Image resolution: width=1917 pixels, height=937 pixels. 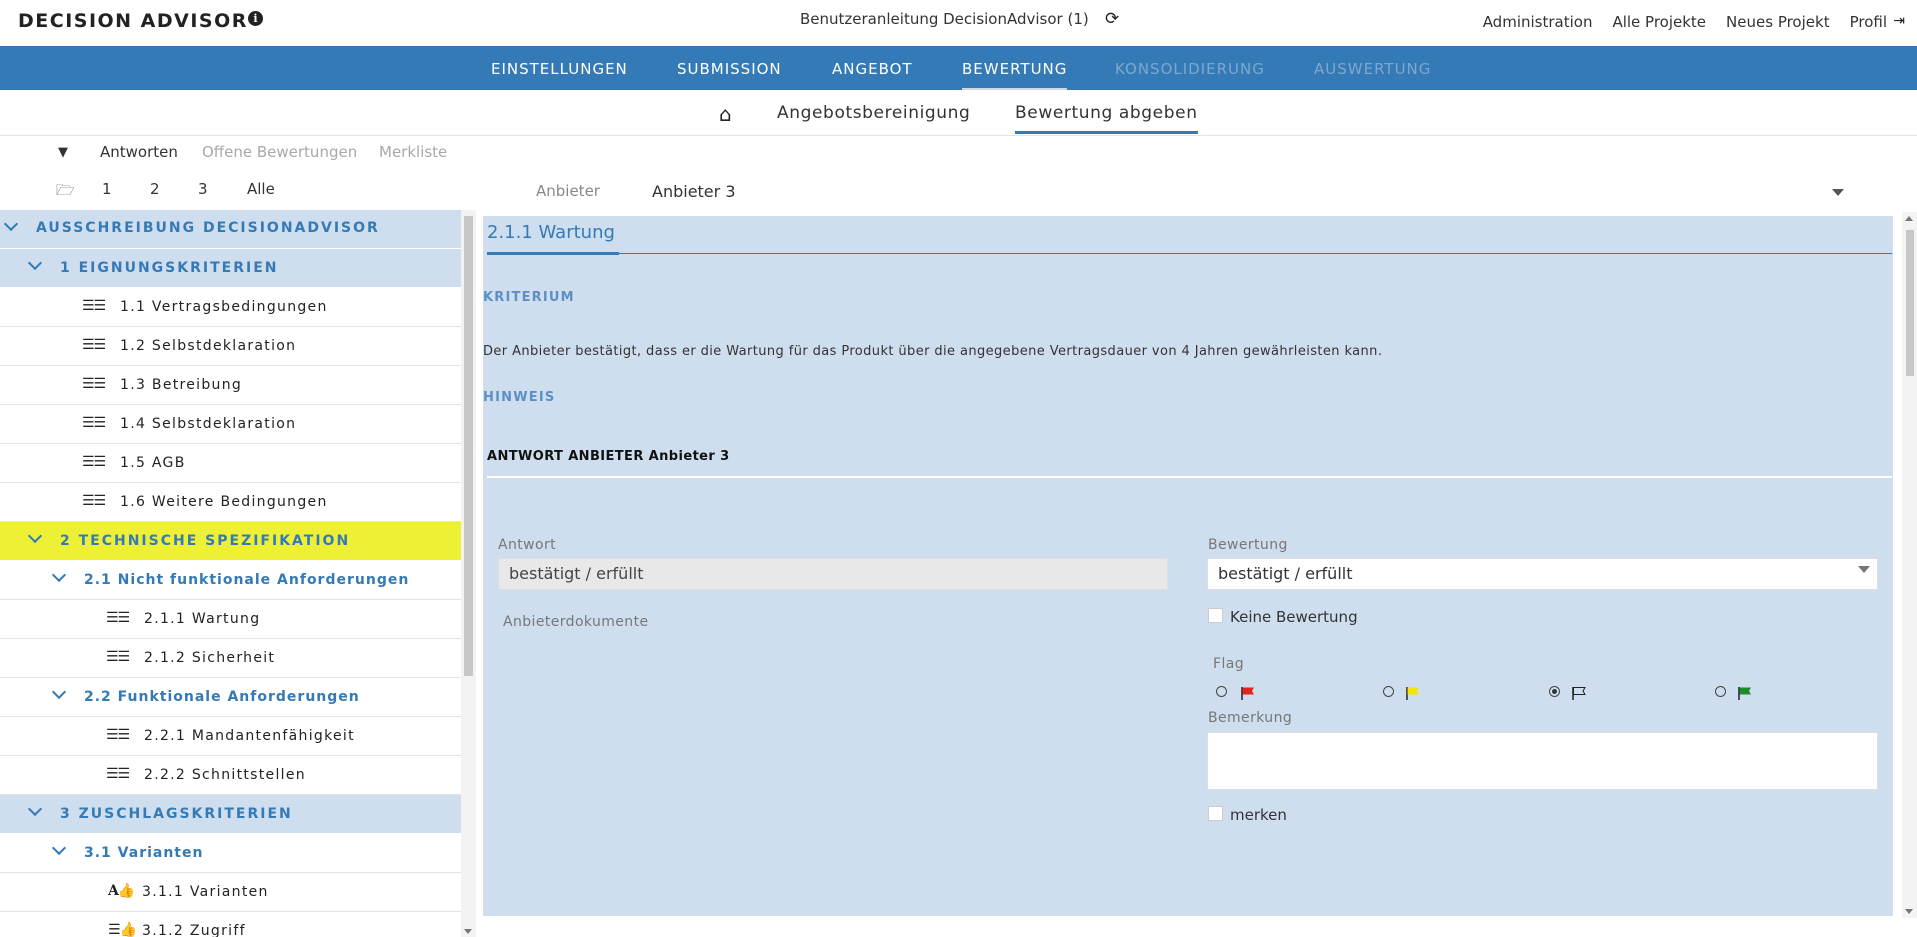 What do you see at coordinates (872, 69) in the screenshot?
I see `tab-angebot: ANGEBOT` at bounding box center [872, 69].